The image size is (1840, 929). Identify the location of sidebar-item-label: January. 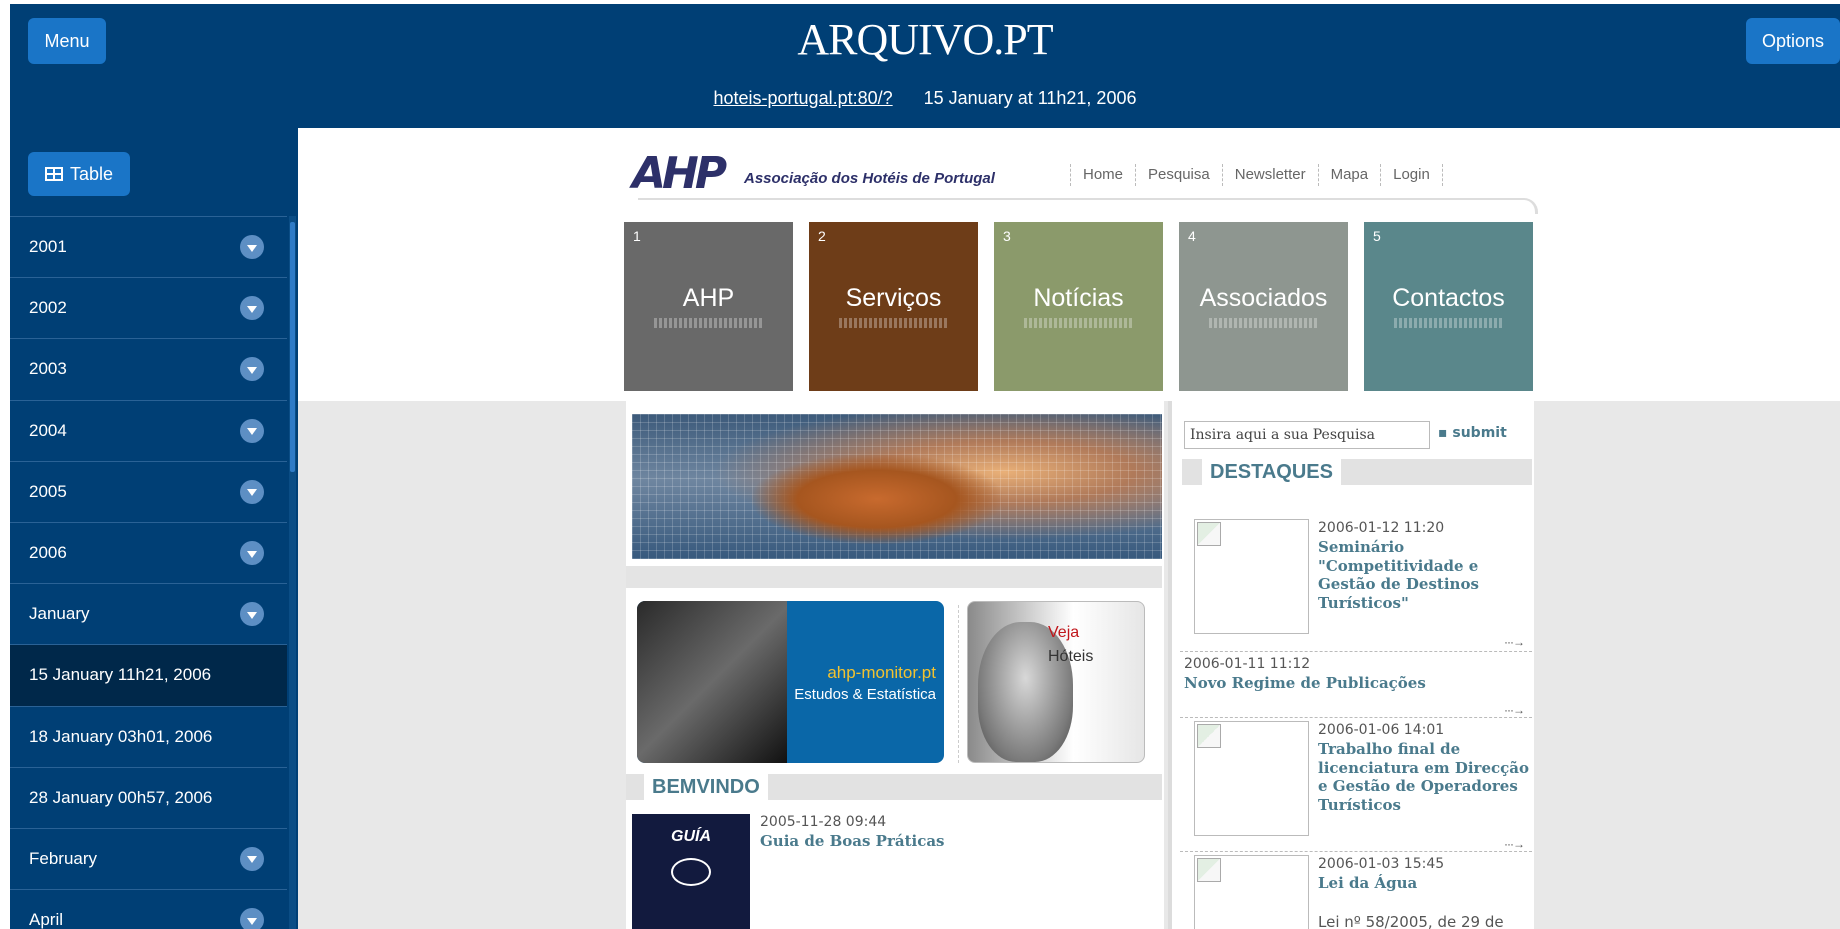
(59, 614).